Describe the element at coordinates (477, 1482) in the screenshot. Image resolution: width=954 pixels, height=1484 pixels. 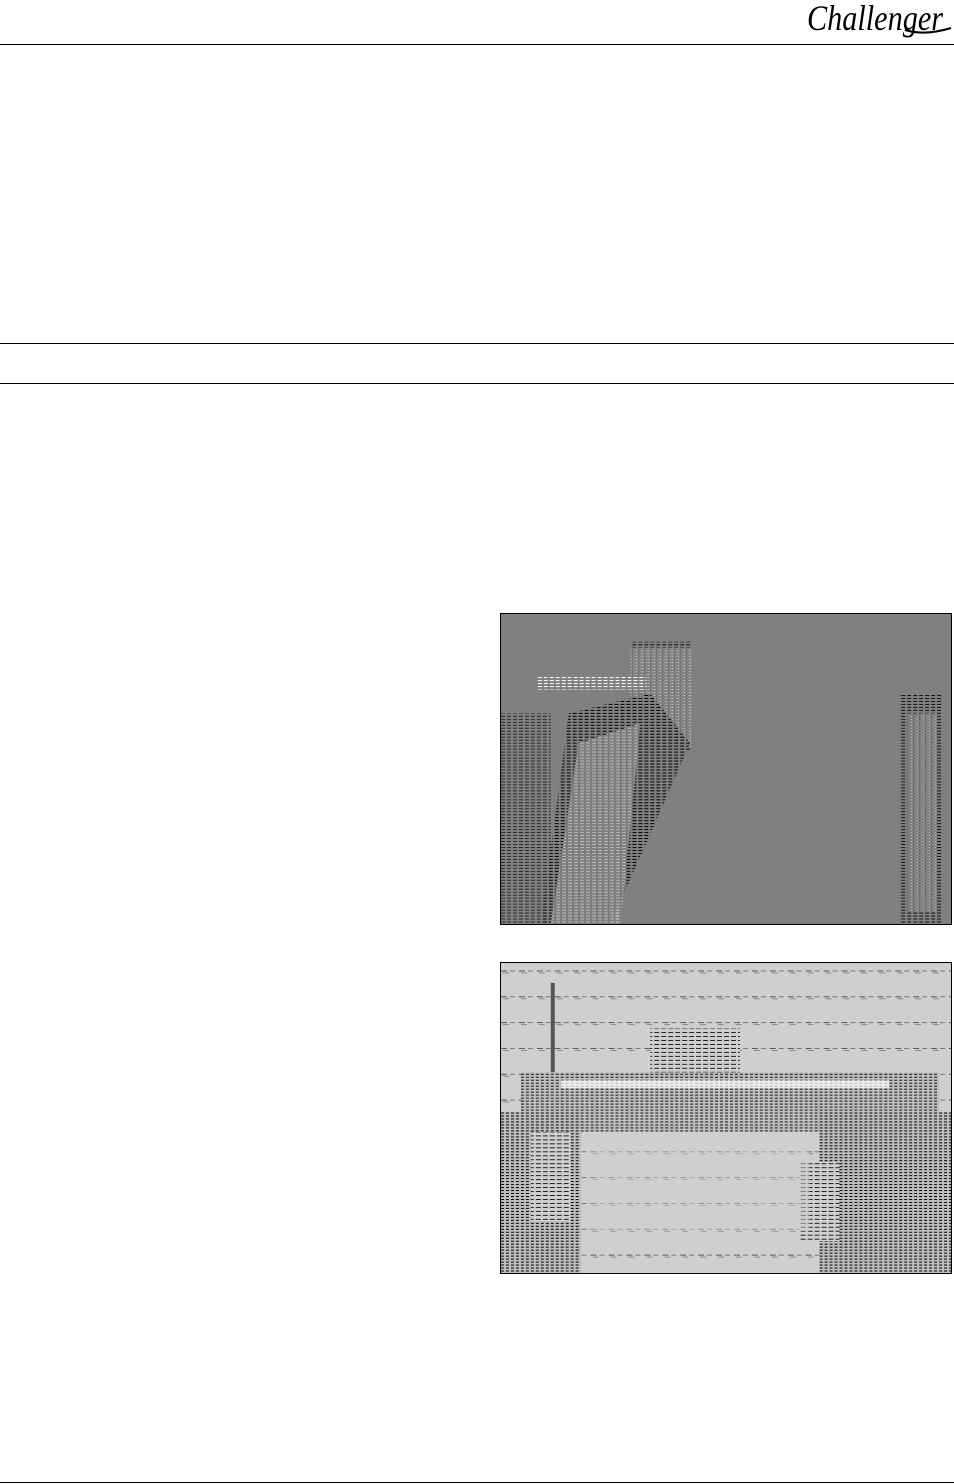
I see `footer-rule` at that location.